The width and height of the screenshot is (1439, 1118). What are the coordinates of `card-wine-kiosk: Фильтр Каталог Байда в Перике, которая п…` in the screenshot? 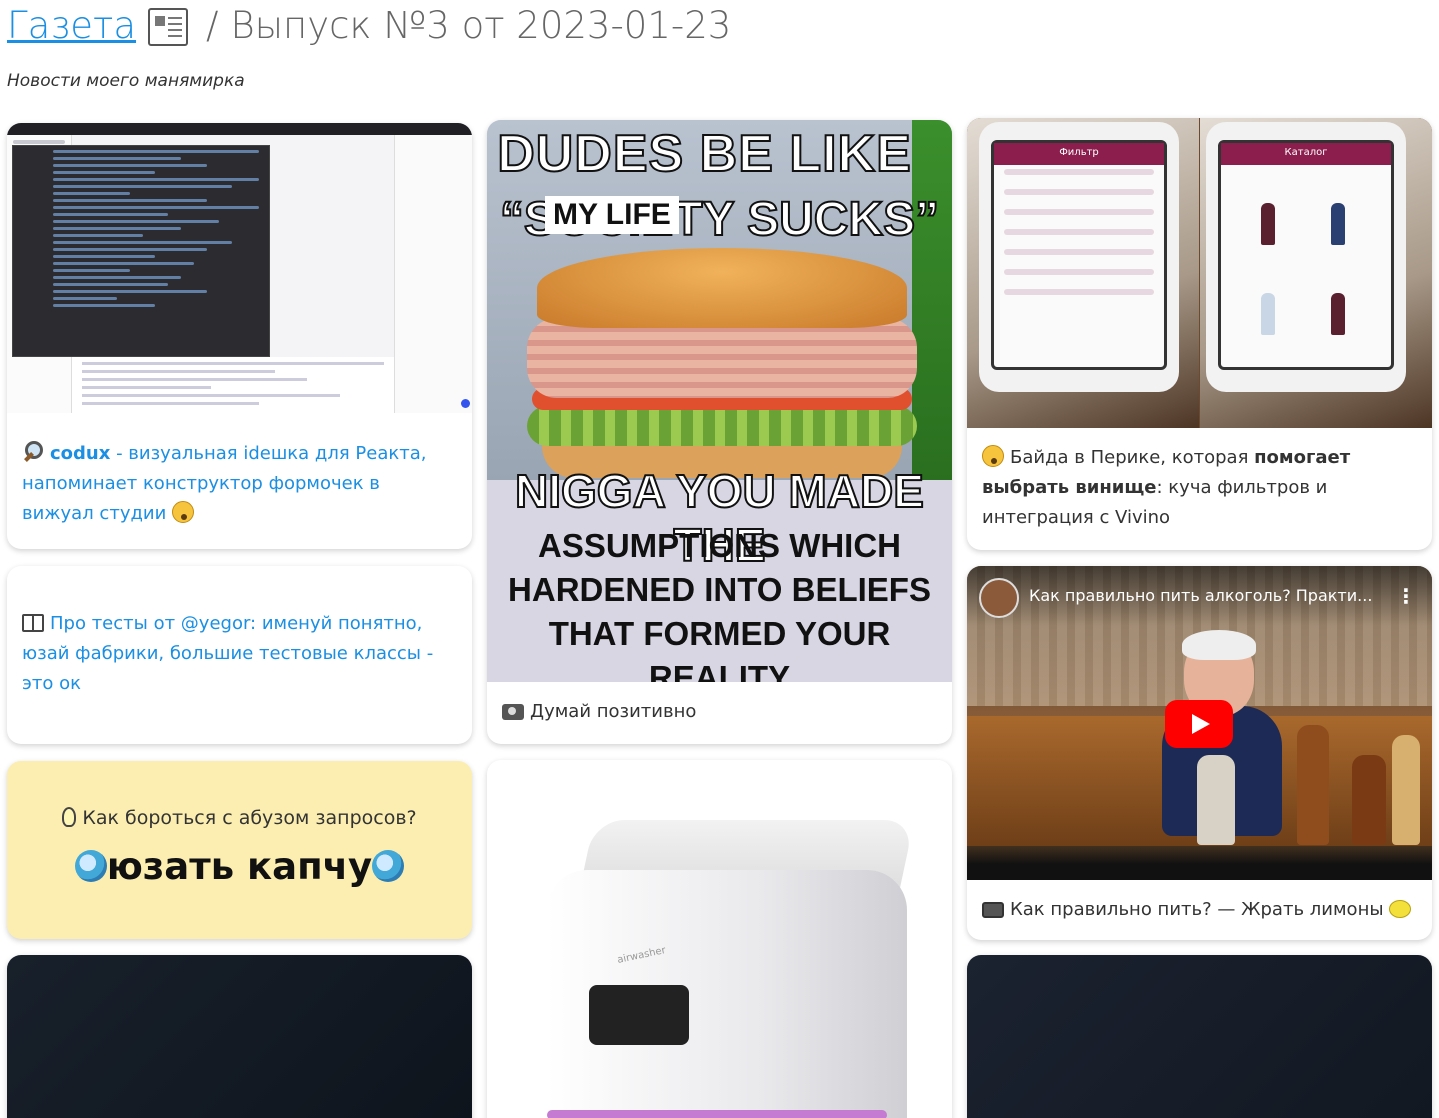 It's located at (1199, 334).